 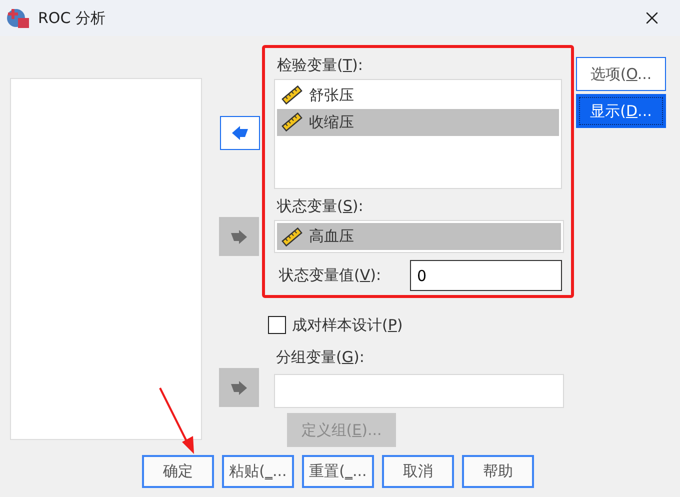 What do you see at coordinates (498, 471) in the screenshot?
I see `dialog-button: 帮助` at bounding box center [498, 471].